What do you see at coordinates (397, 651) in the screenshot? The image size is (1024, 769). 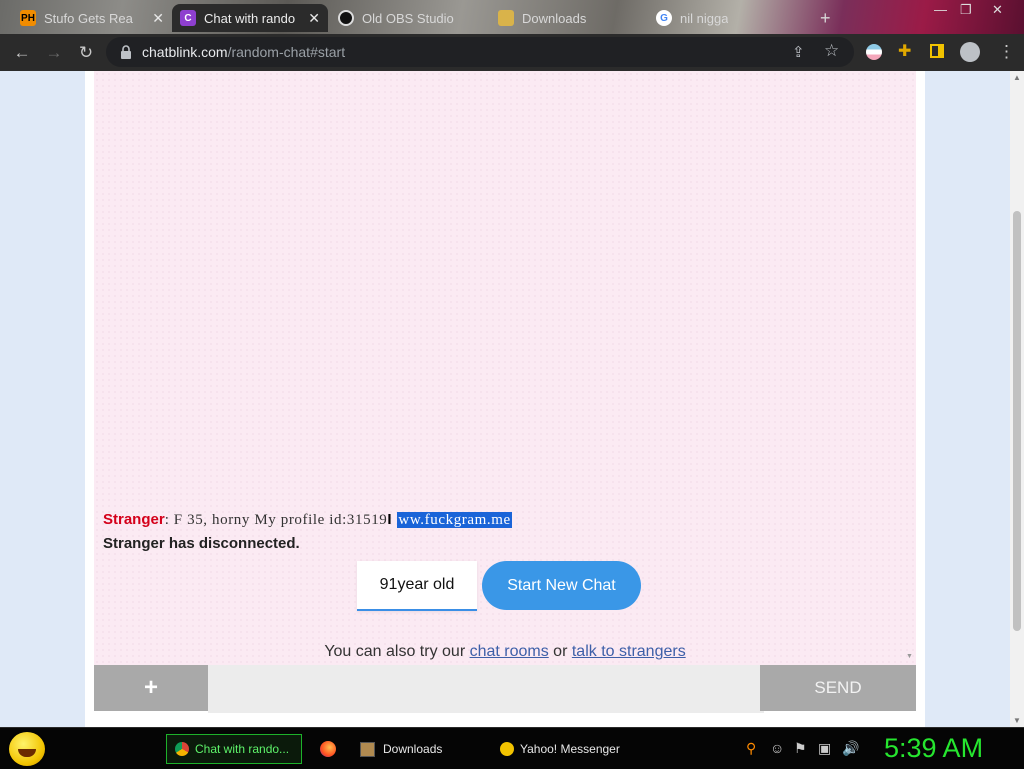 I see `also-prefix: You can also try our` at bounding box center [397, 651].